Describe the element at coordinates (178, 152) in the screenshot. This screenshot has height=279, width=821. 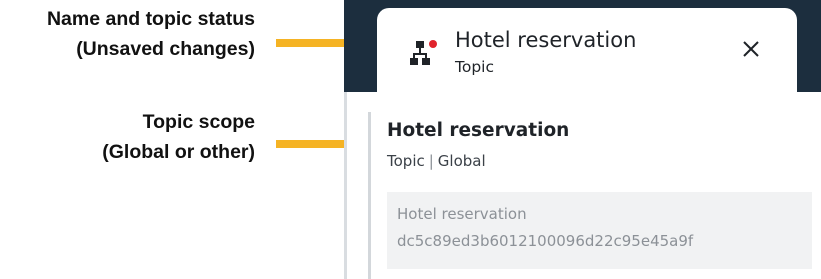
I see `annotation-topic-scope-line2: (Global or other)` at that location.